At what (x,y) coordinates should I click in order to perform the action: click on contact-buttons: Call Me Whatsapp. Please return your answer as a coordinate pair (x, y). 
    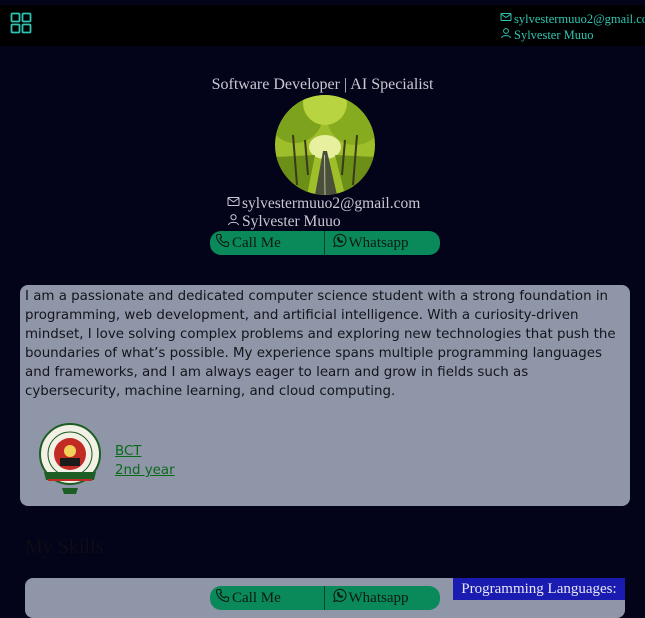
    Looking at the image, I should click on (325, 243).